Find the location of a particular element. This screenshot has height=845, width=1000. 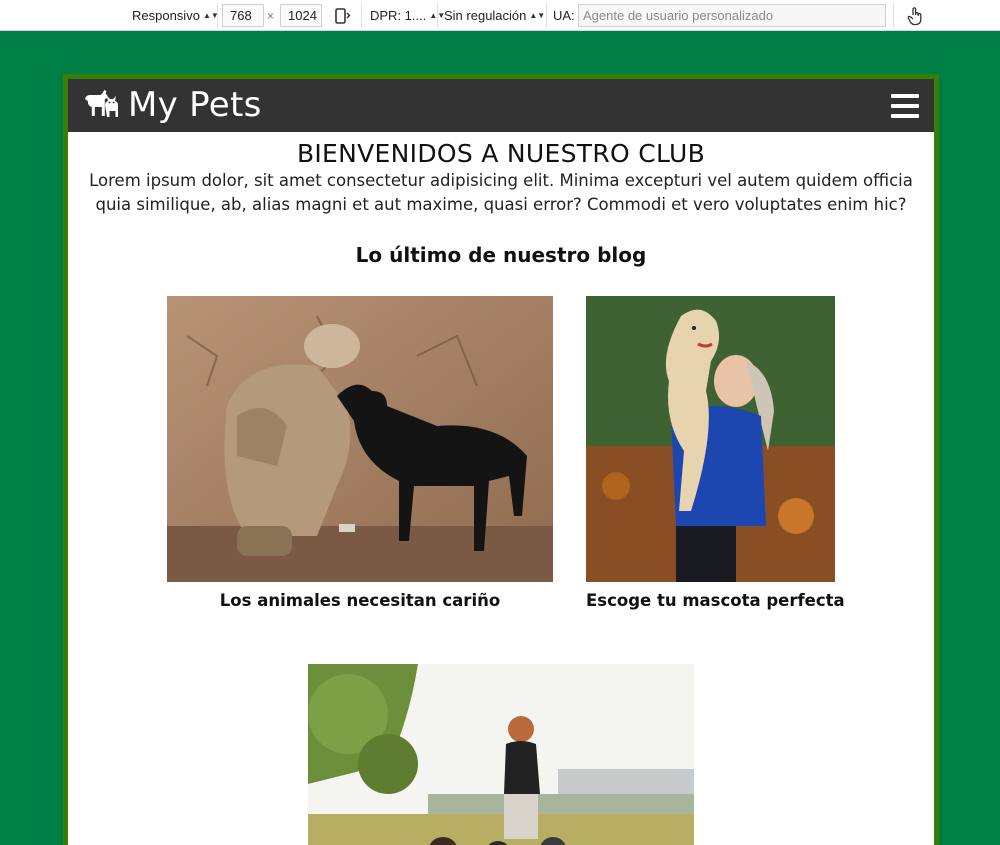

blog-post-card: Escoge tu mascota perfecta is located at coordinates (715, 453).